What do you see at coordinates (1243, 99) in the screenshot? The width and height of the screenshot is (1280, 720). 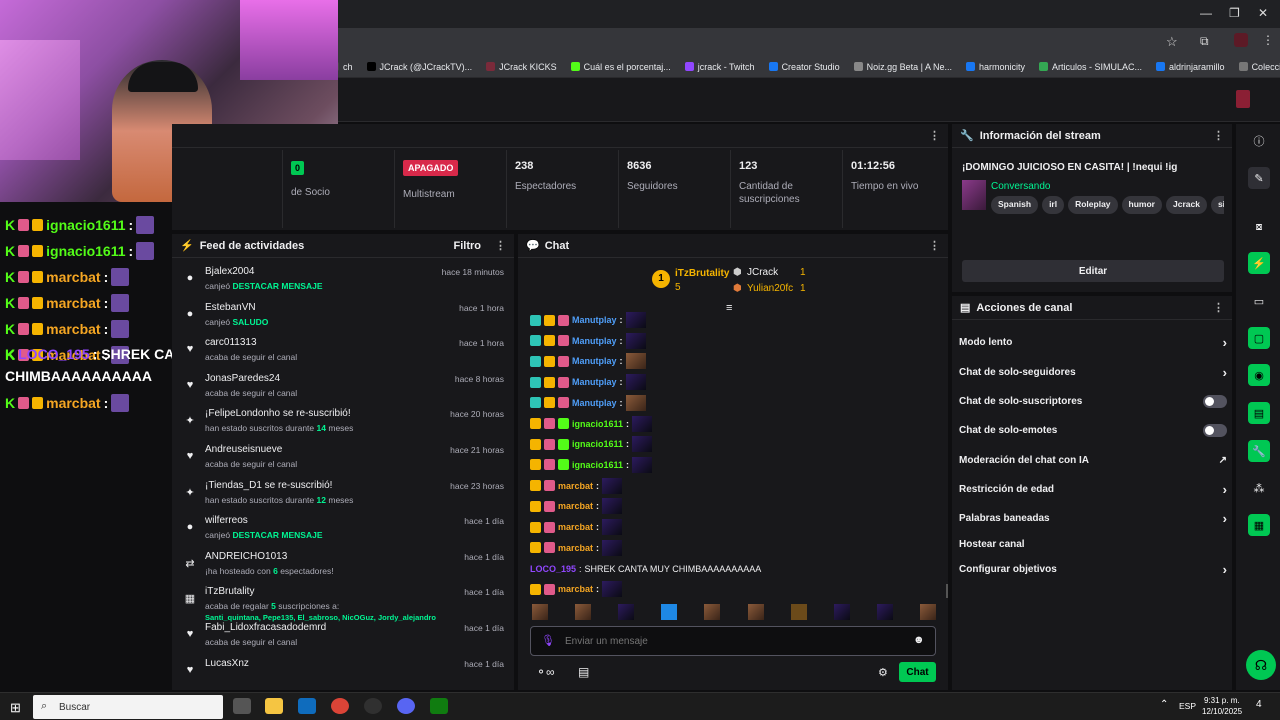 I see `brand-logo-icon` at bounding box center [1243, 99].